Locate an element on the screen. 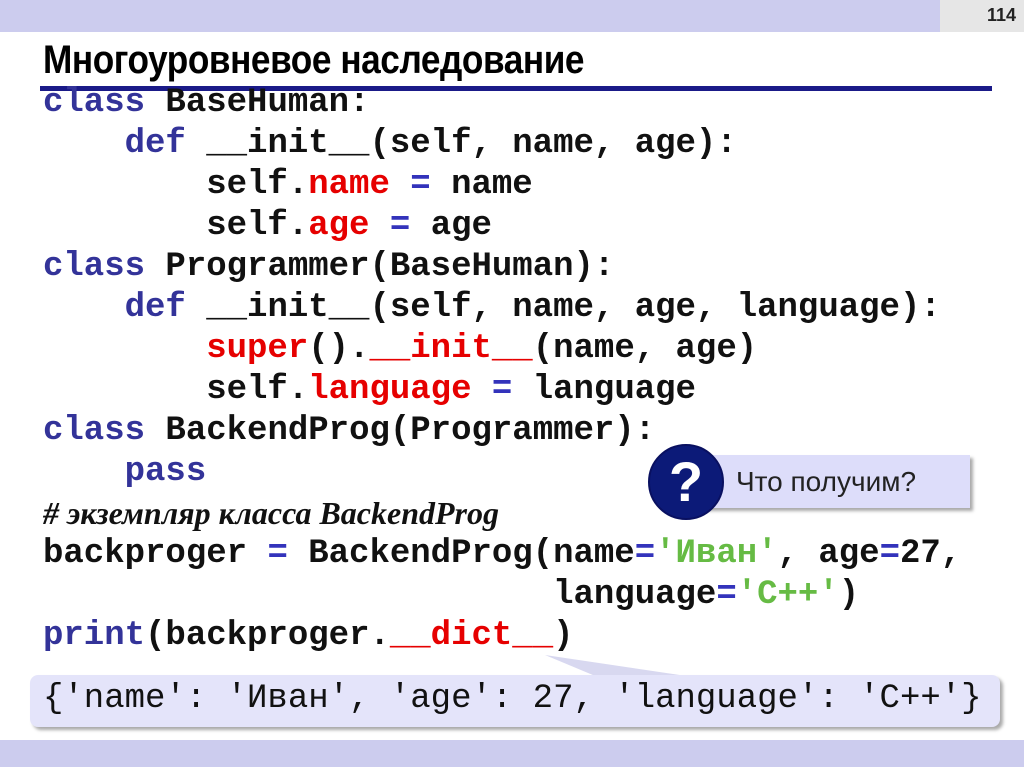 This screenshot has width=1024, height=767. bottom-bar is located at coordinates (512, 753).